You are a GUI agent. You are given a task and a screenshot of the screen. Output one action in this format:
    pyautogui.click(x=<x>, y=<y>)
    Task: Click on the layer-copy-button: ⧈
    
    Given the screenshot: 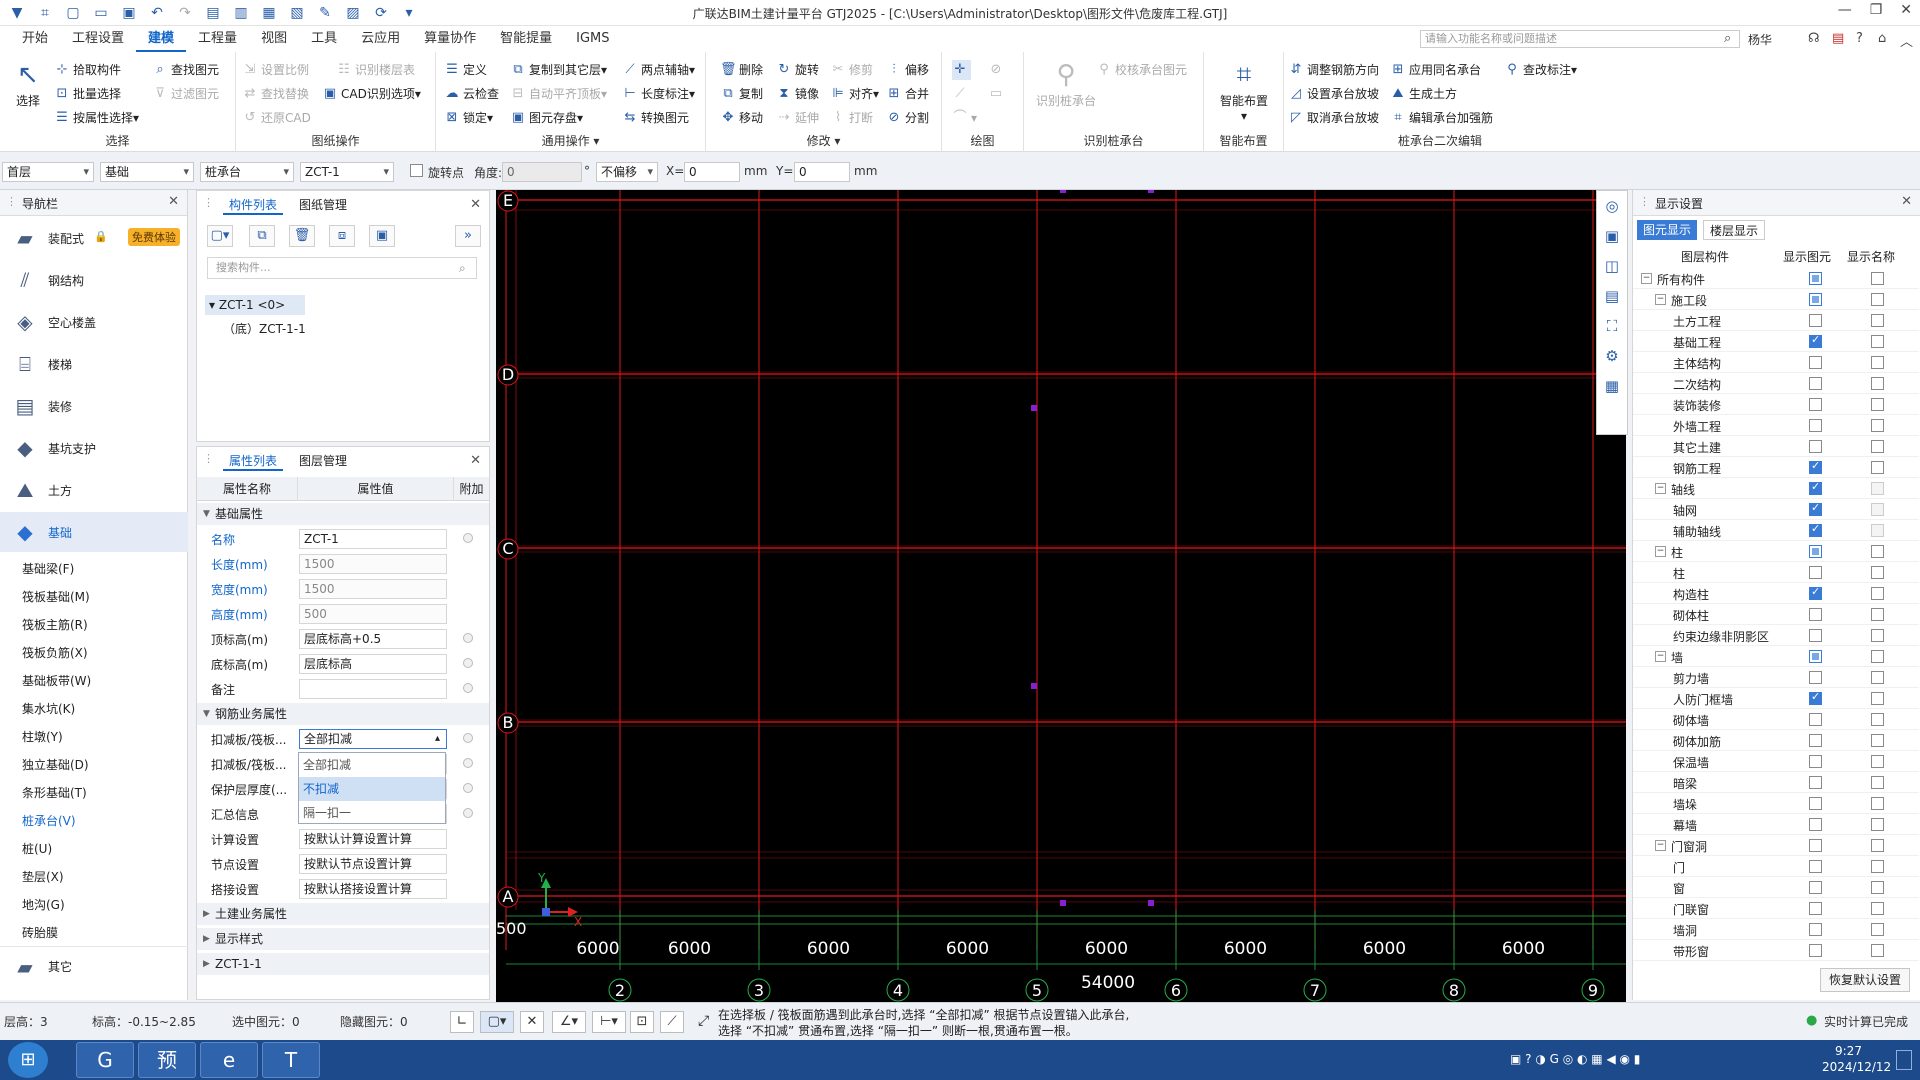 What is the action you would take?
    pyautogui.click(x=342, y=236)
    